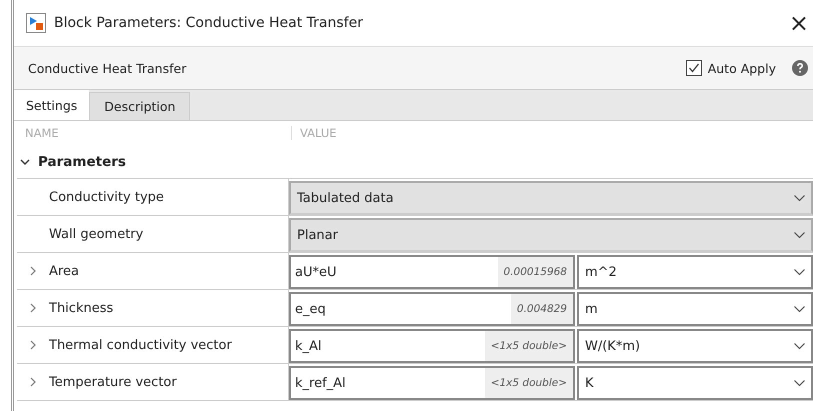 The height and width of the screenshot is (411, 813). What do you see at coordinates (113, 382) in the screenshot?
I see `parameter-name: Temperature vector` at bounding box center [113, 382].